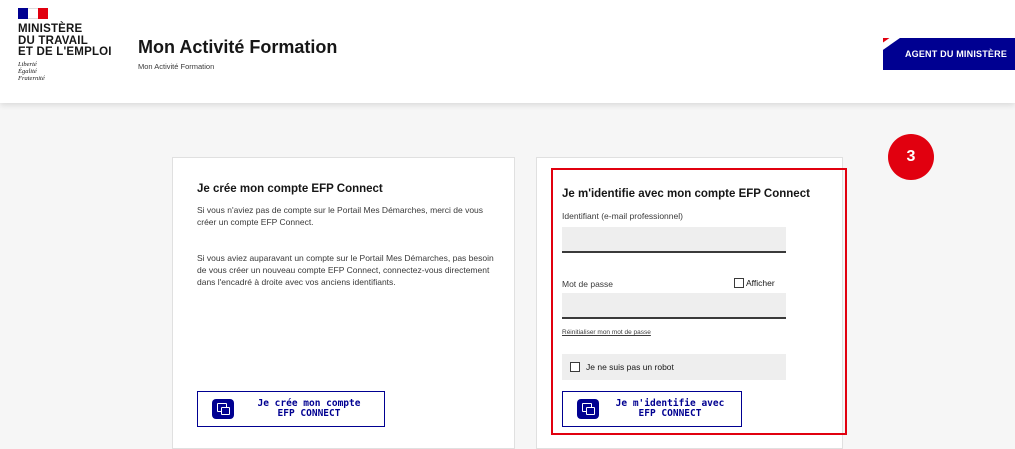 This screenshot has height=449, width=1015. What do you see at coordinates (223, 409) in the screenshot?
I see `efp-connect-icon` at bounding box center [223, 409].